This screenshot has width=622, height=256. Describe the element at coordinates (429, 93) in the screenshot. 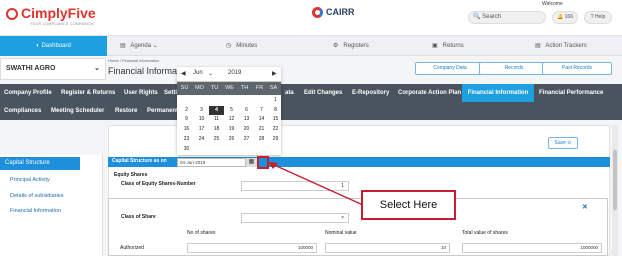

I see `menu-corporate-action-plan: Corporate Action Plan` at that location.